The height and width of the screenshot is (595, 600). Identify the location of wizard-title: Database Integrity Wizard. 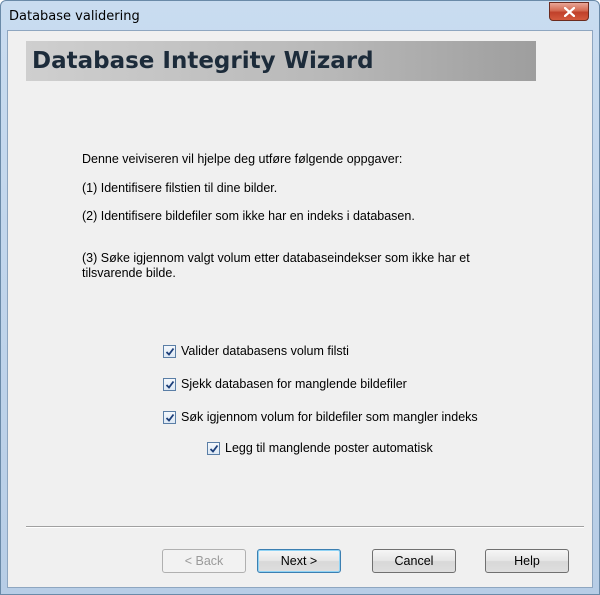
(203, 61).